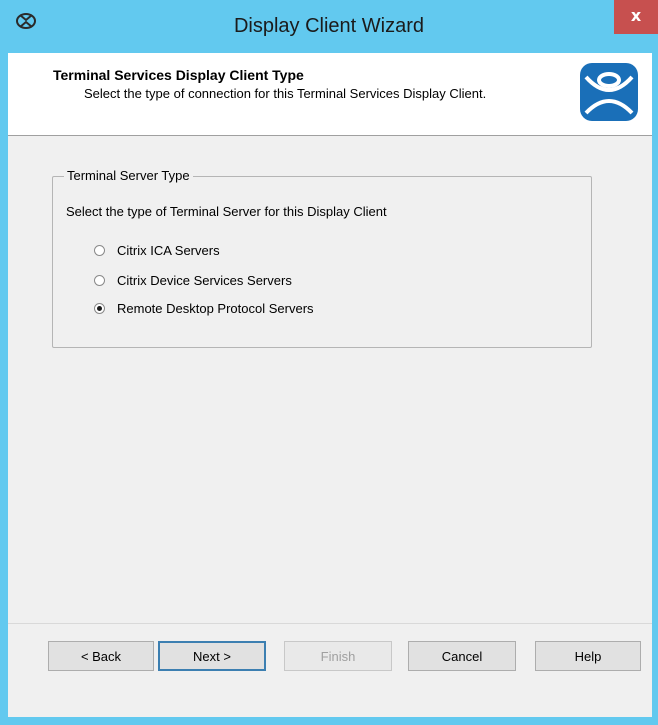 This screenshot has height=725, width=658. I want to click on window-title: Display Client Wizard, so click(329, 26).